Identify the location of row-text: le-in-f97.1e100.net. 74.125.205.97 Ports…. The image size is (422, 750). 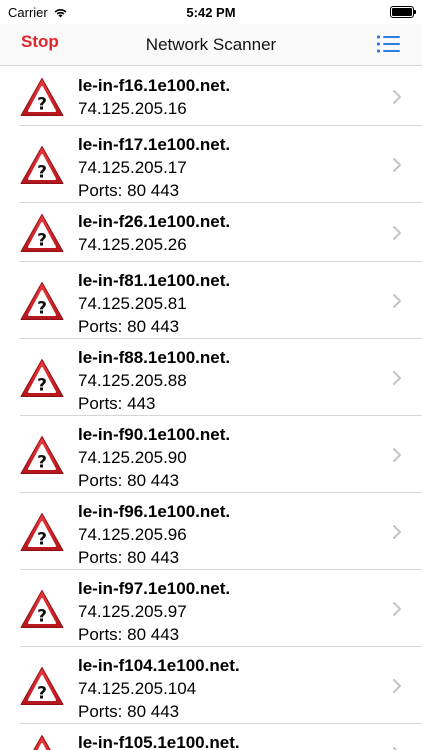
(230, 611).